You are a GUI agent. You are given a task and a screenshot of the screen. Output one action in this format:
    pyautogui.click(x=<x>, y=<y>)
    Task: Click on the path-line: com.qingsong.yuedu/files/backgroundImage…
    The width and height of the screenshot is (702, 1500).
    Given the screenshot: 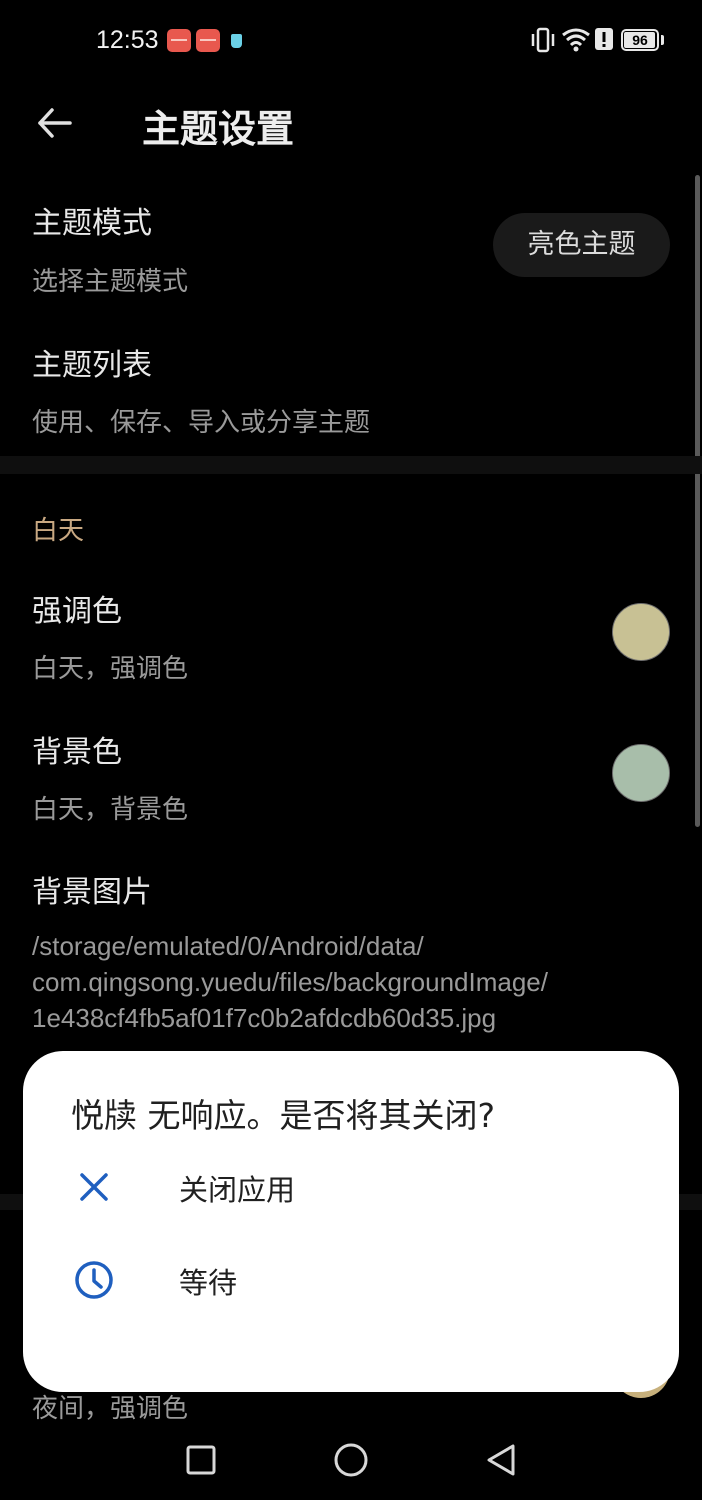 What is the action you would take?
    pyautogui.click(x=290, y=982)
    